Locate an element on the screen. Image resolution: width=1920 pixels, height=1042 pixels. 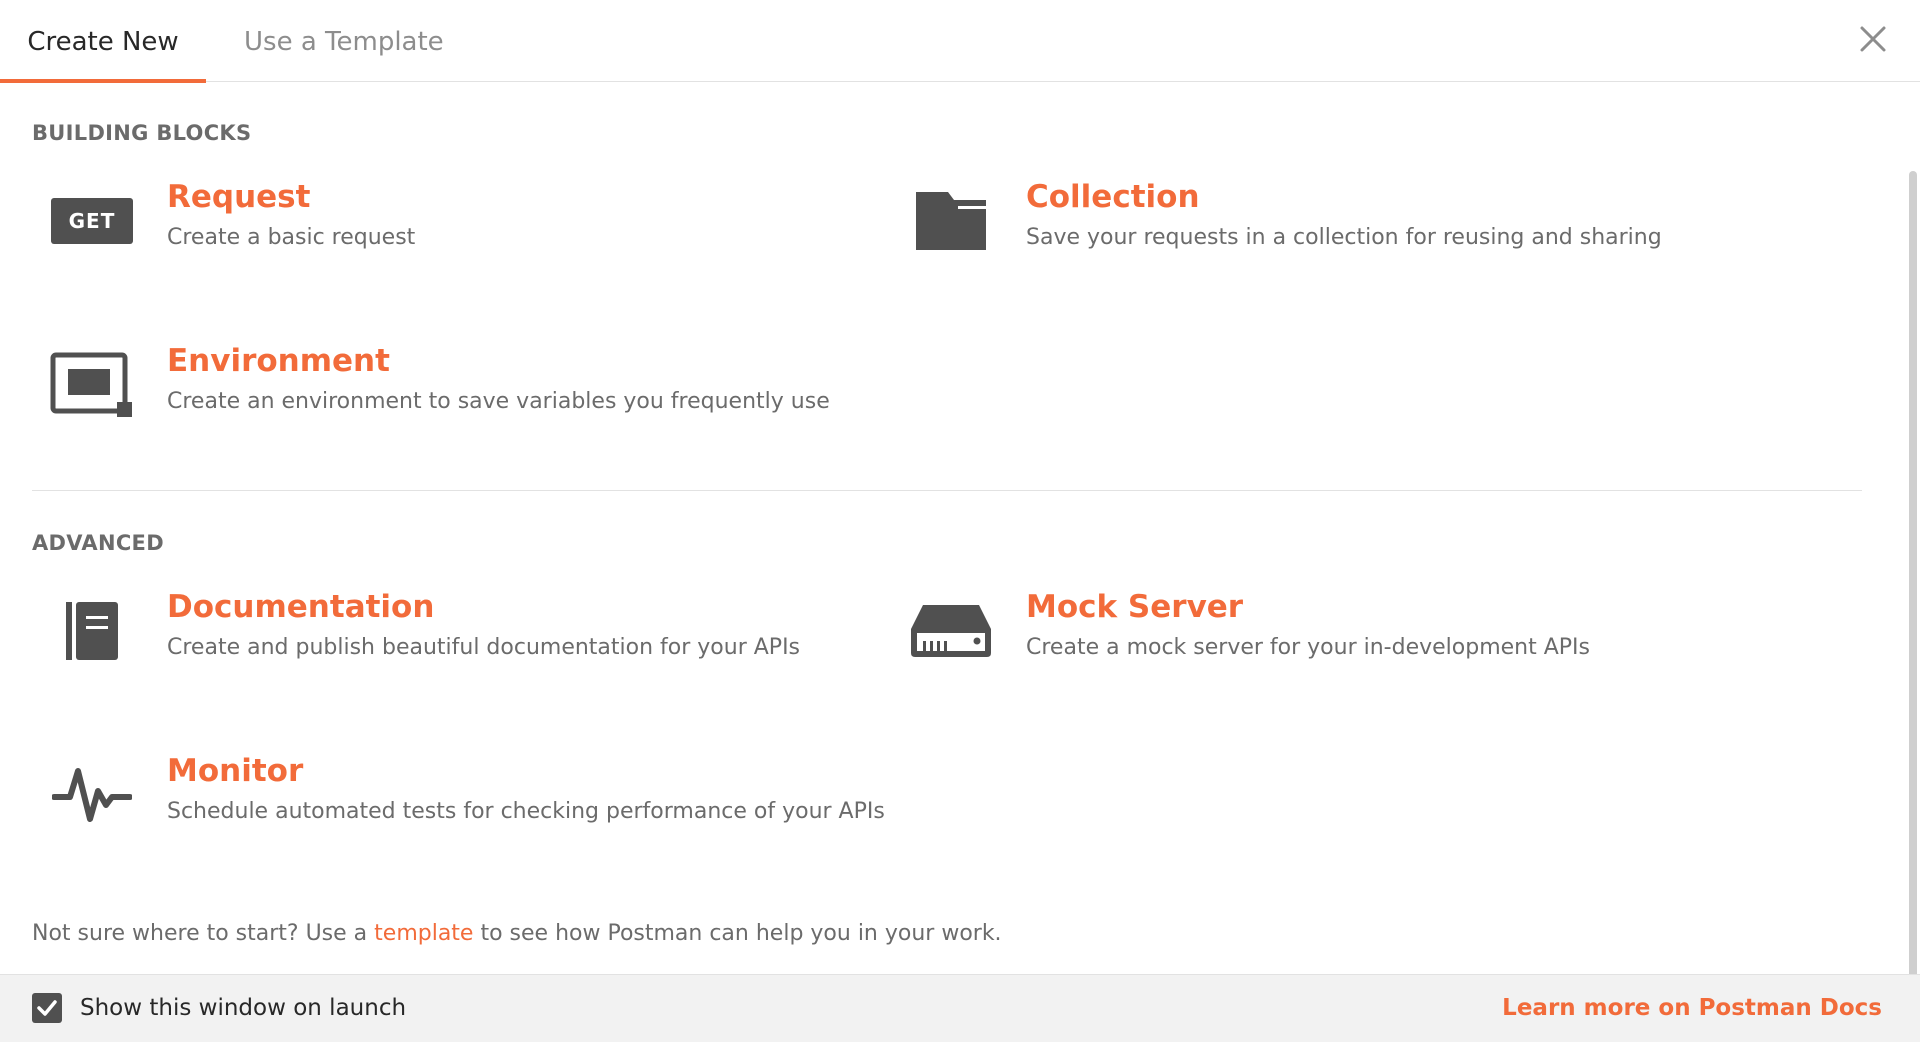
environment-title: Environment is located at coordinates (278, 361).